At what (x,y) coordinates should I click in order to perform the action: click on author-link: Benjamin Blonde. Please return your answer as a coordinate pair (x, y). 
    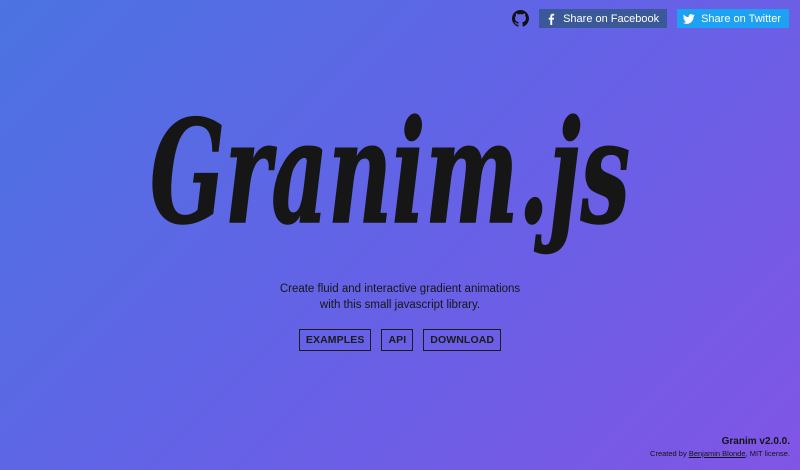
    Looking at the image, I should click on (717, 453).